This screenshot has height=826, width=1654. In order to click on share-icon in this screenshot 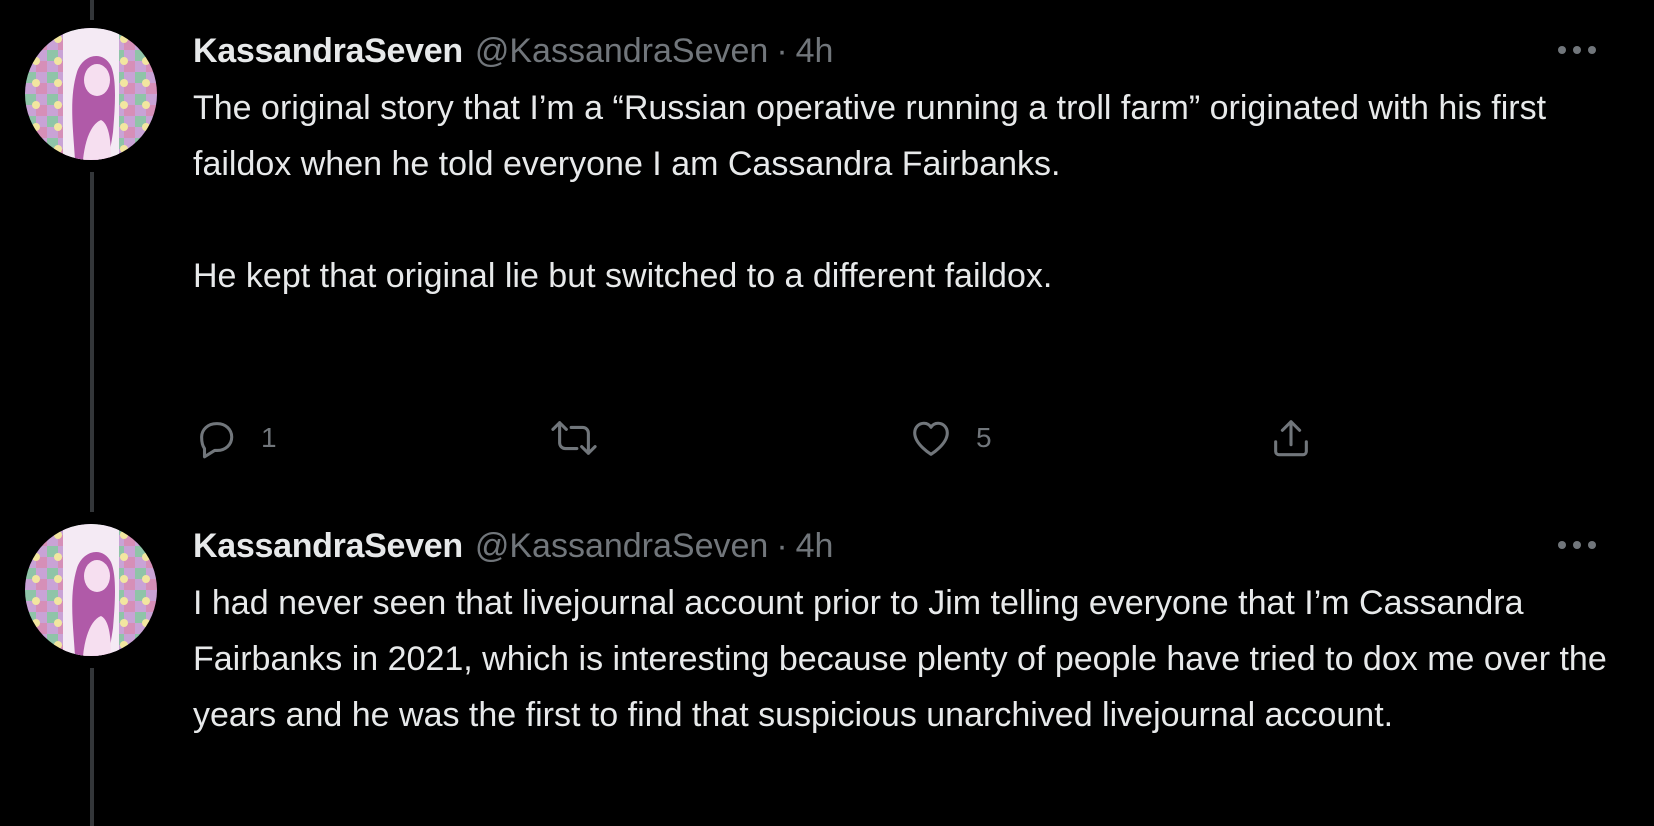, I will do `click(1291, 438)`.